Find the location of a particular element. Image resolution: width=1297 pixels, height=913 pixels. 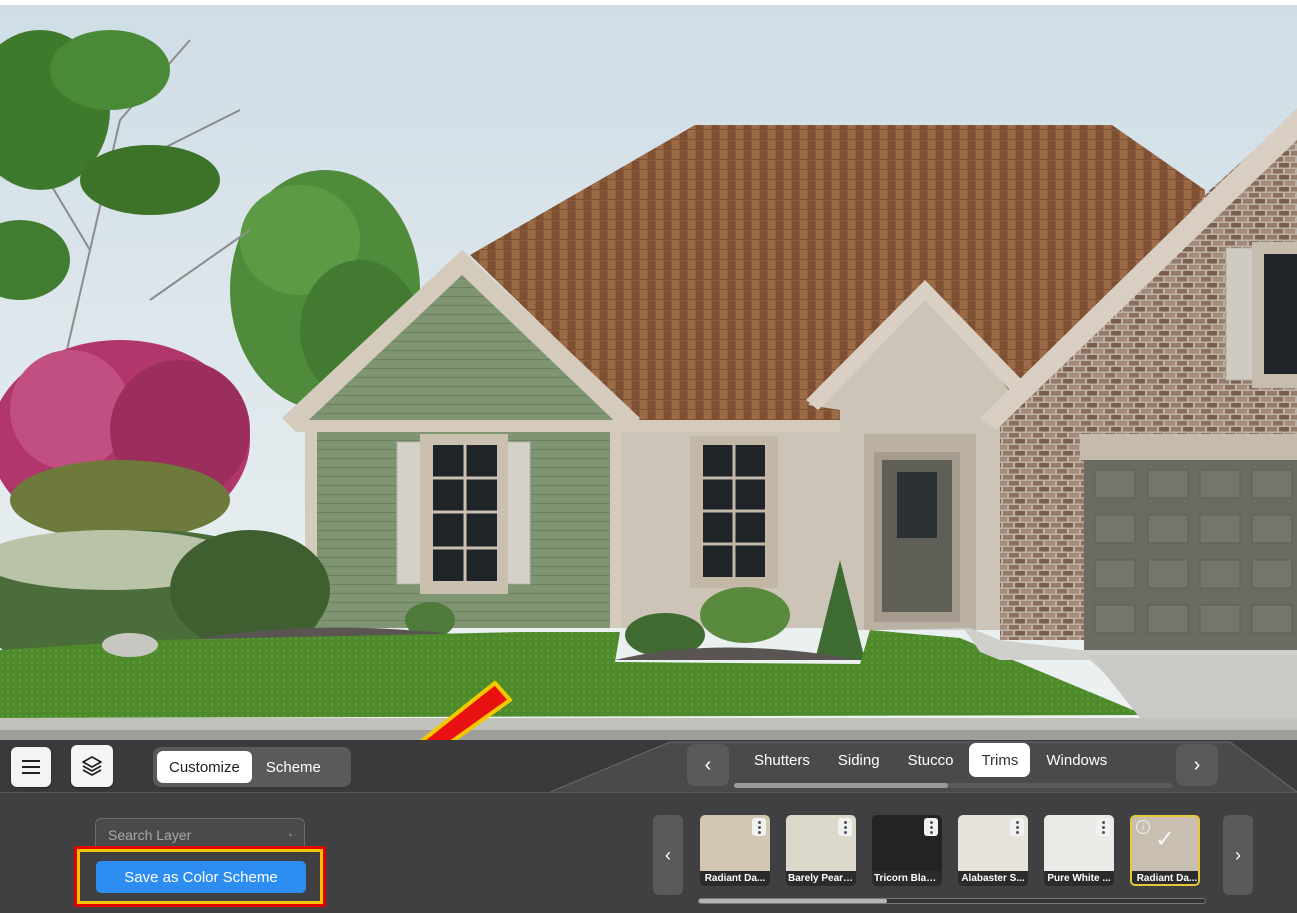

menu-button is located at coordinates (31, 767).